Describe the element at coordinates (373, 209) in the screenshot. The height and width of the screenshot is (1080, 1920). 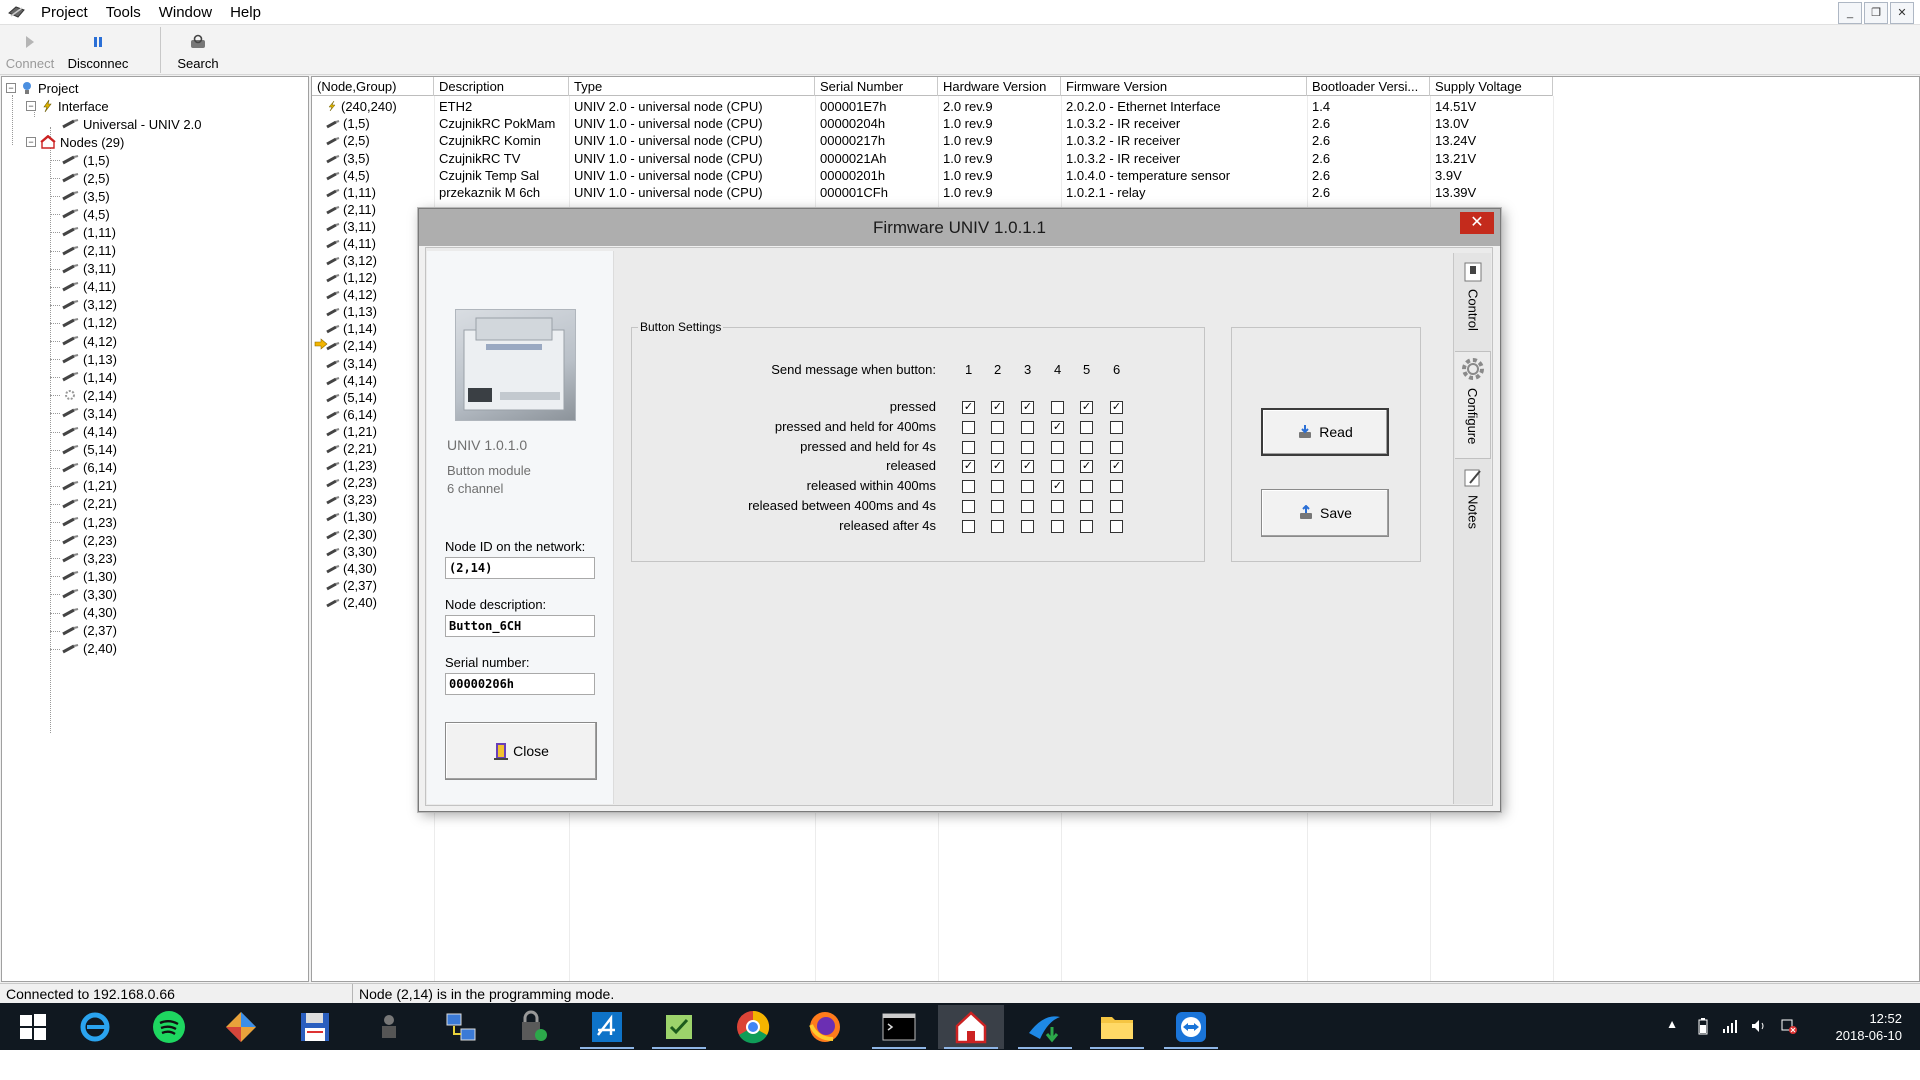
I see `table-row: (2,11)` at that location.